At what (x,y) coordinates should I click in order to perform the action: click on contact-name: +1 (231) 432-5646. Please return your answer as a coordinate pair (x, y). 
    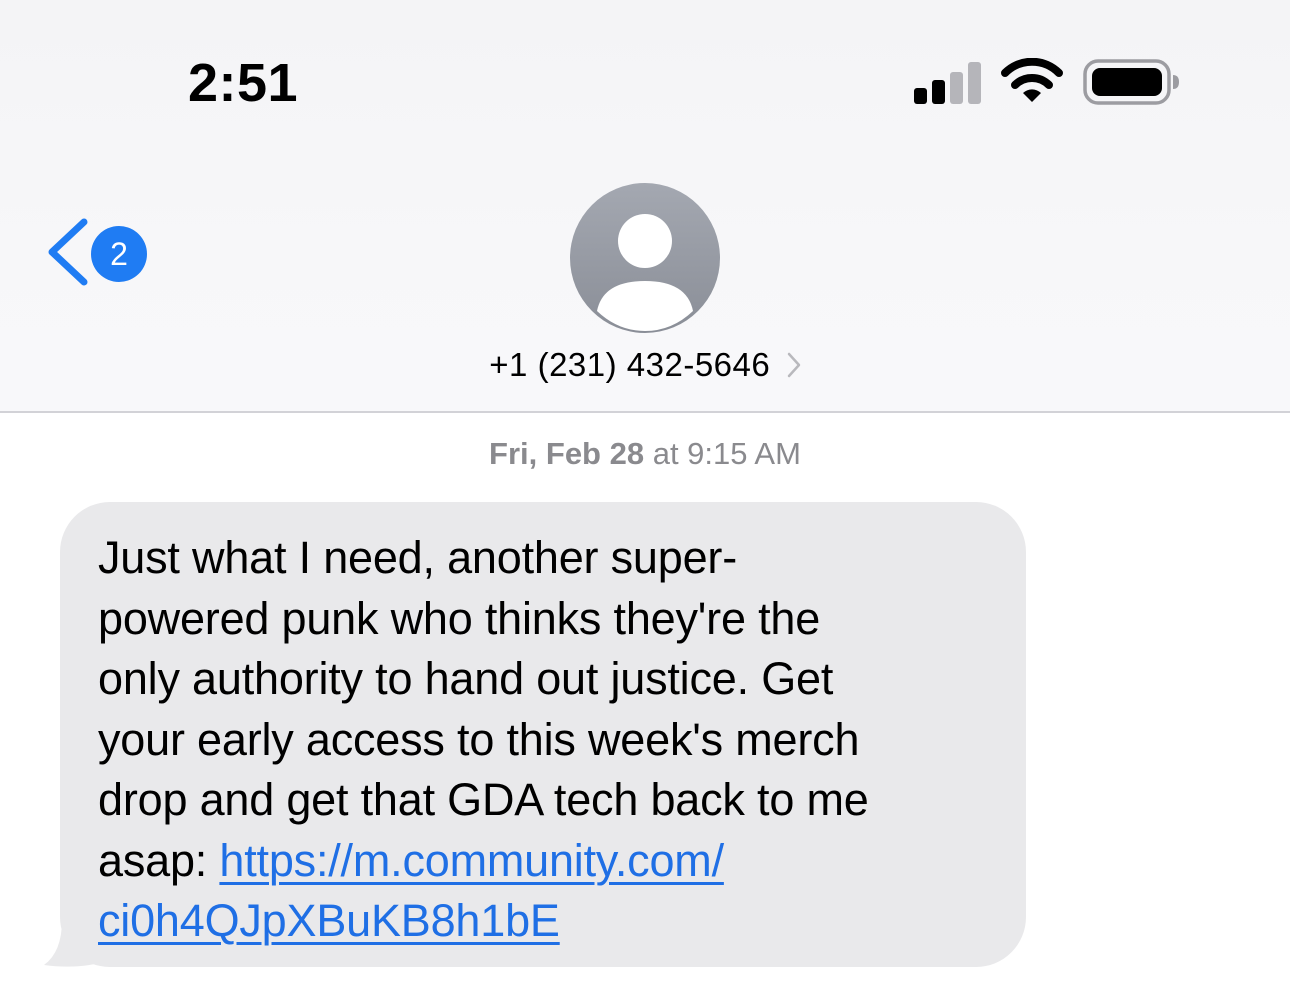
    Looking at the image, I should click on (630, 364).